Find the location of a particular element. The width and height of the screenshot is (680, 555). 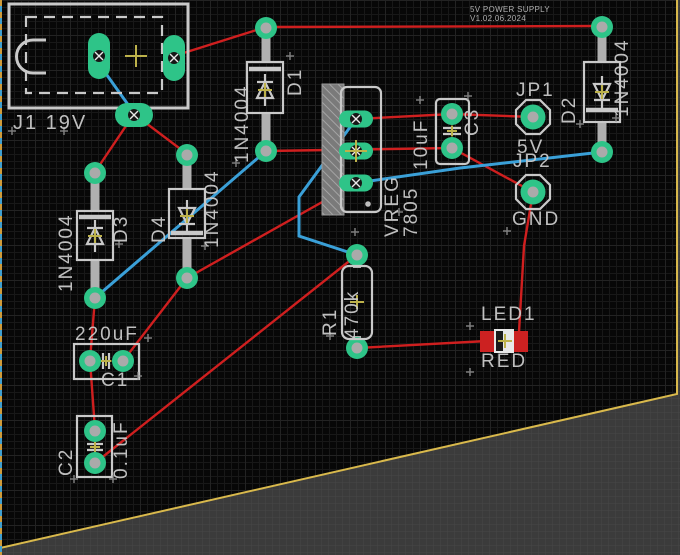

label-c3-ref: C3 is located at coordinates (472, 122).